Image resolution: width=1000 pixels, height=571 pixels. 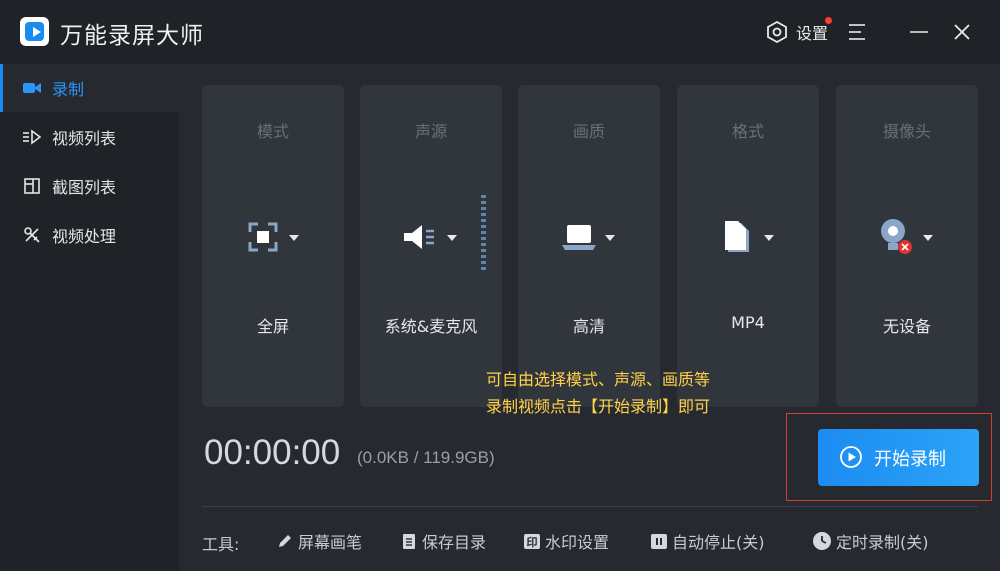 I want to click on divider, so click(x=590, y=506).